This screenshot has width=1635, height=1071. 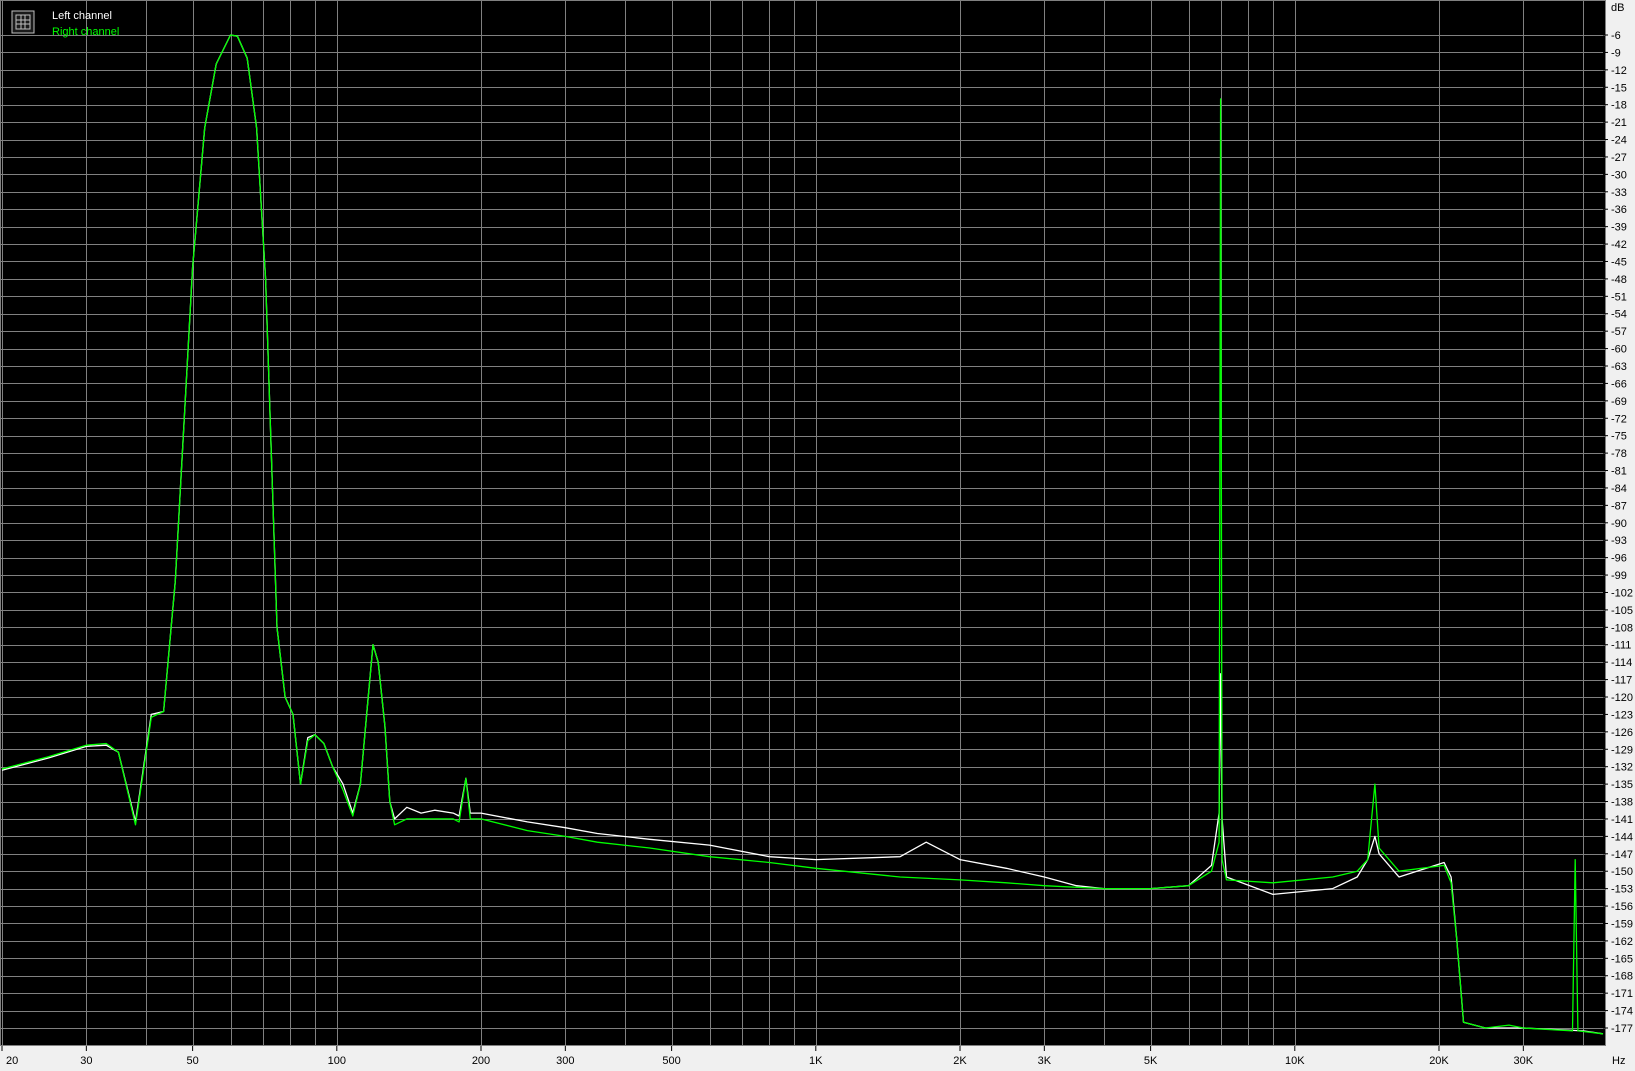 I want to click on y-tick-label: -120, so click(x=1622, y=698).